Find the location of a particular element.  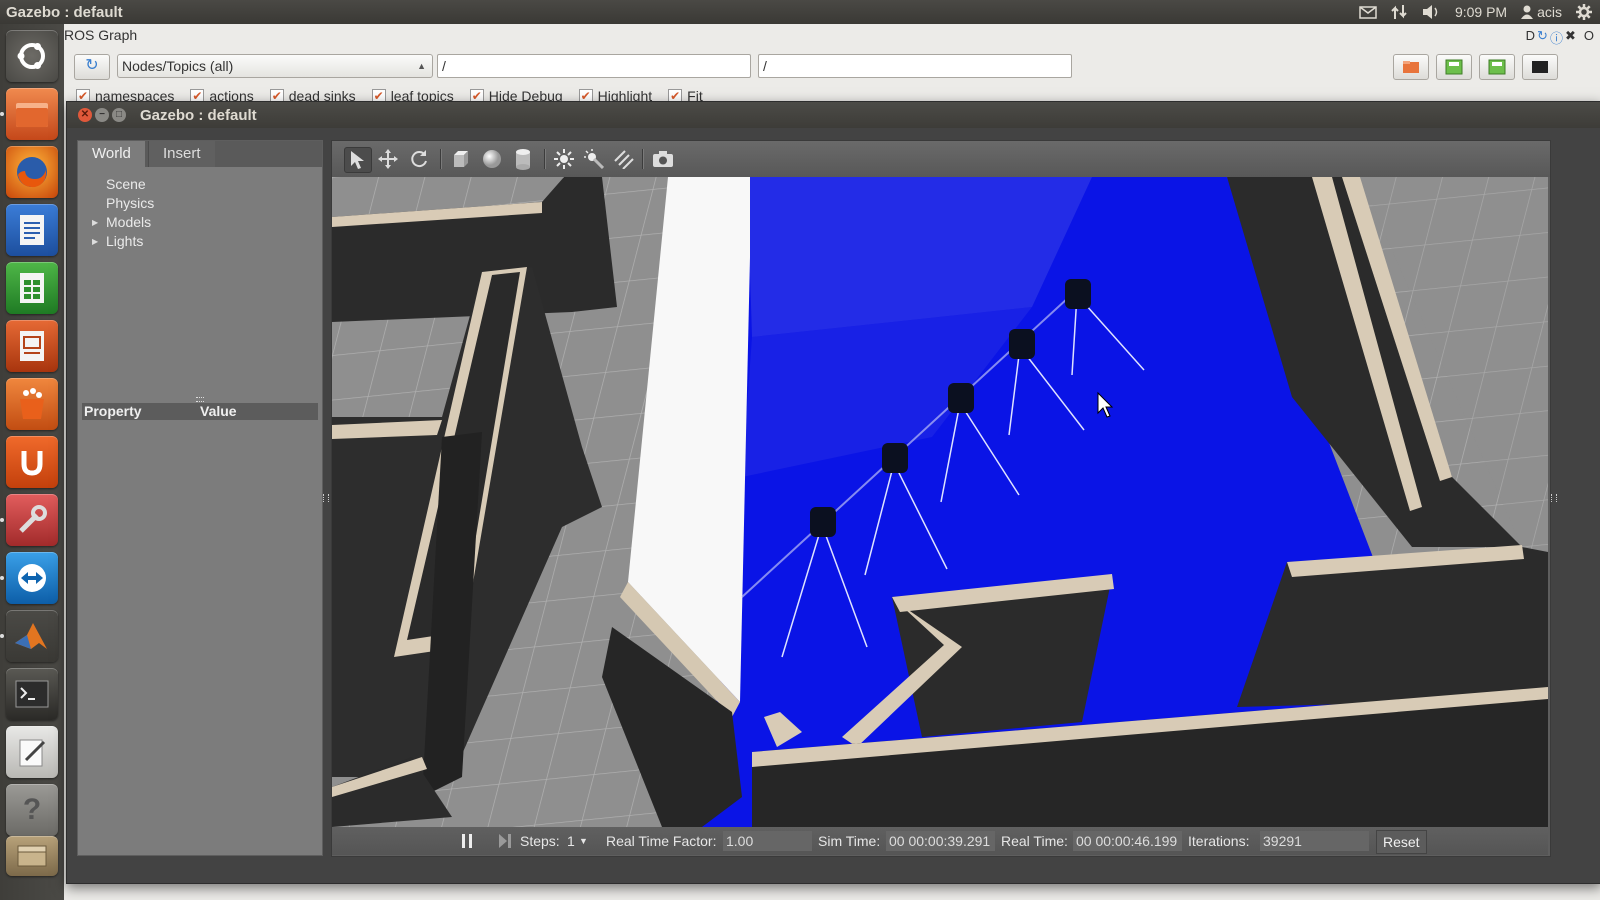

value-column-header: Value is located at coordinates (218, 411).